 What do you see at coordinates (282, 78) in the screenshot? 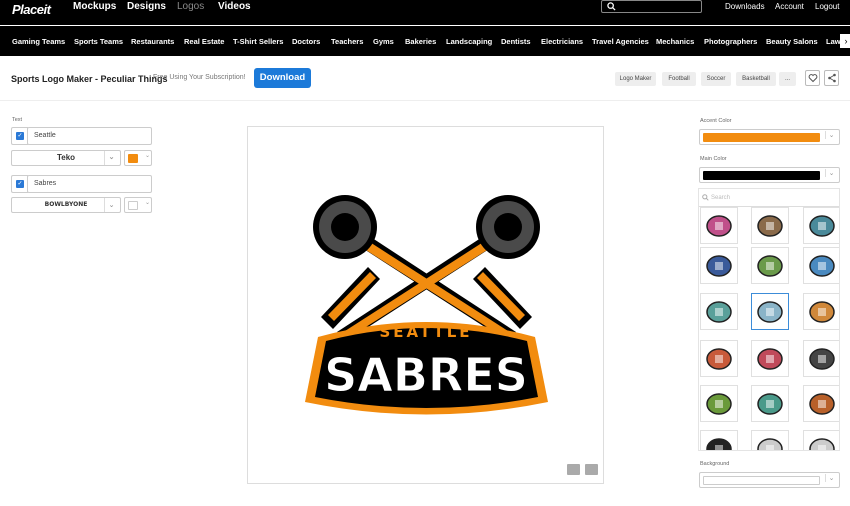
I see `download-button: Download` at bounding box center [282, 78].